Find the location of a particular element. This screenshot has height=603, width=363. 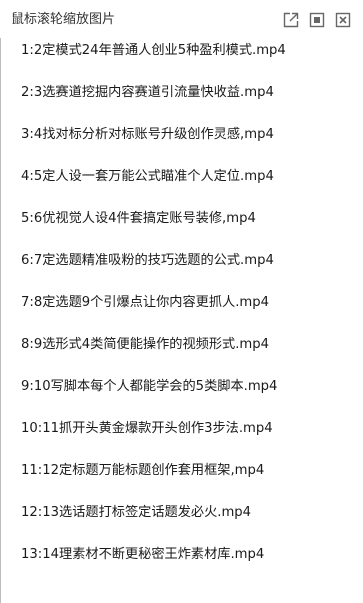

close-icon is located at coordinates (343, 20).